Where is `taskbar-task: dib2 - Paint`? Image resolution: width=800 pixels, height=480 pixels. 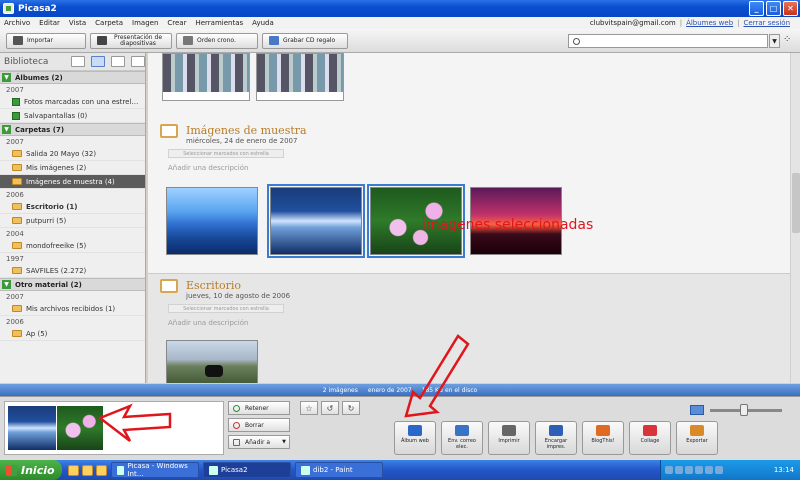 taskbar-task: dib2 - Paint is located at coordinates (339, 470).